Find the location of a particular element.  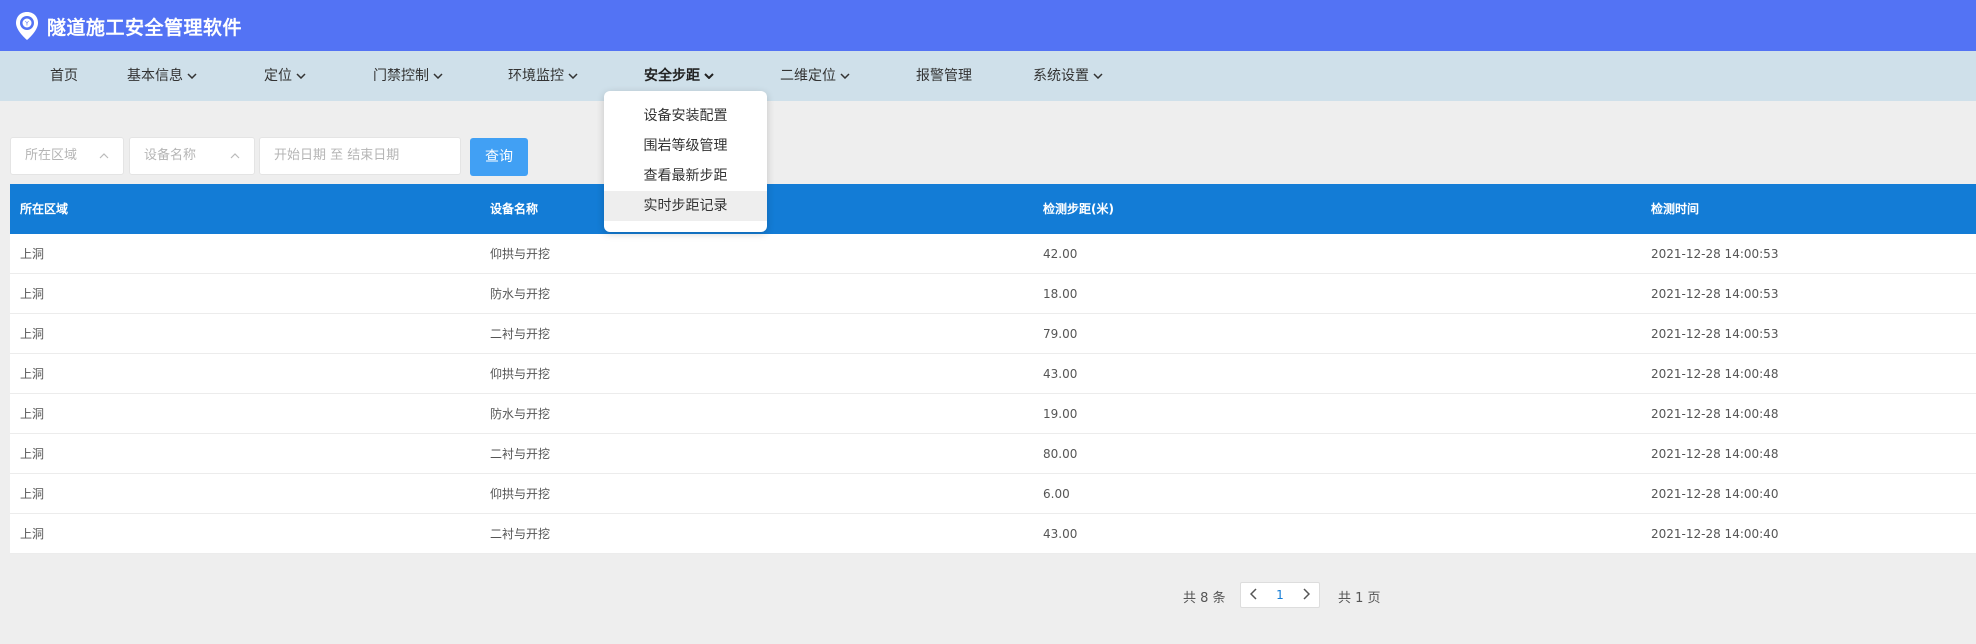

nav-label: 首页 is located at coordinates (64, 76).